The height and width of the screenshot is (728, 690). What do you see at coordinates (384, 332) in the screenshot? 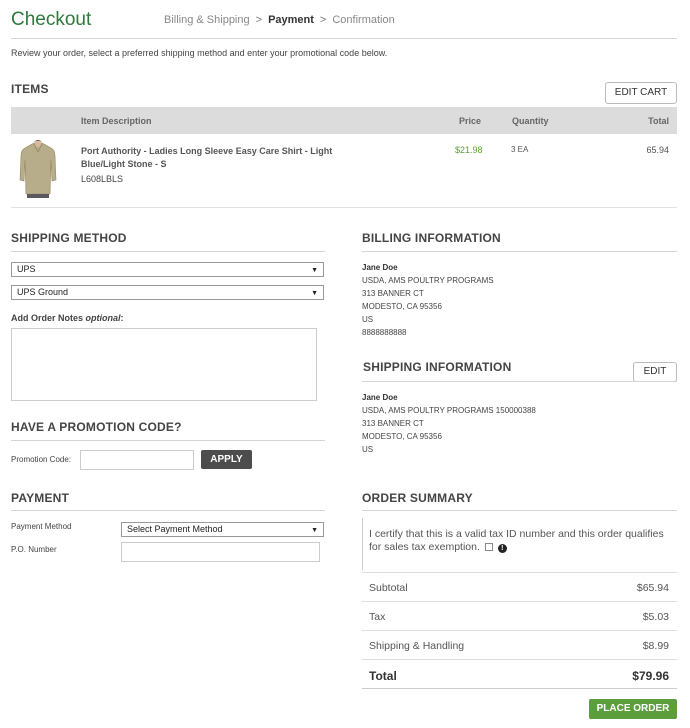
I see `billing-phone: 8888888888` at bounding box center [384, 332].